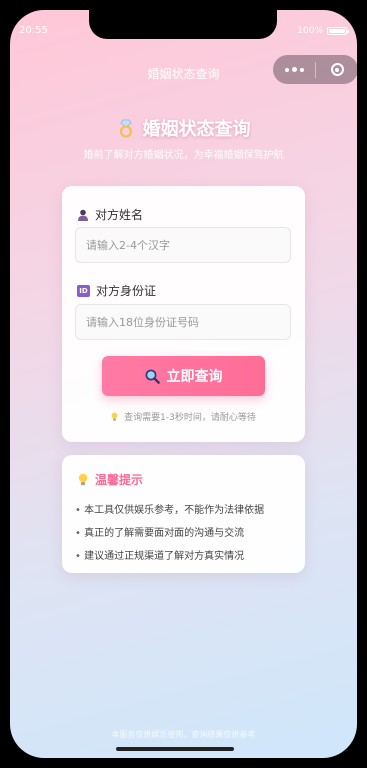  What do you see at coordinates (169, 556) in the screenshot?
I see `list-item: 建议通过正规渠道了解对方真实情况` at bounding box center [169, 556].